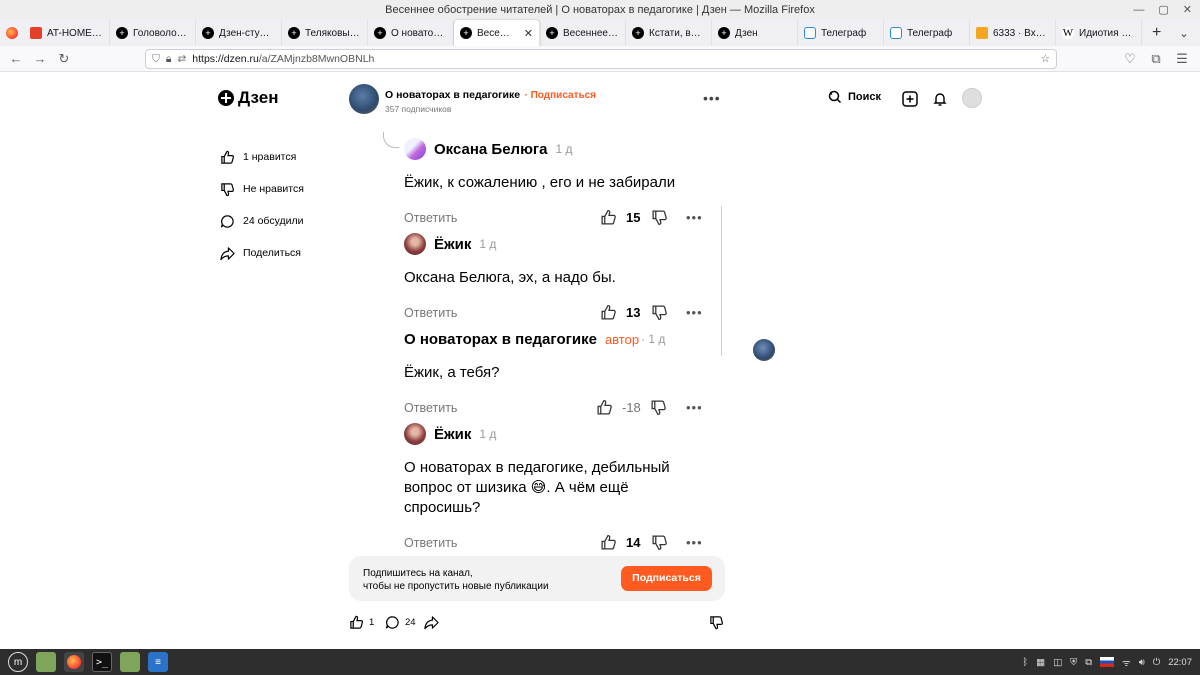 This screenshot has width=1200, height=675. Describe the element at coordinates (16, 59) in the screenshot. I see `back-arrow-icon: ←` at that location.